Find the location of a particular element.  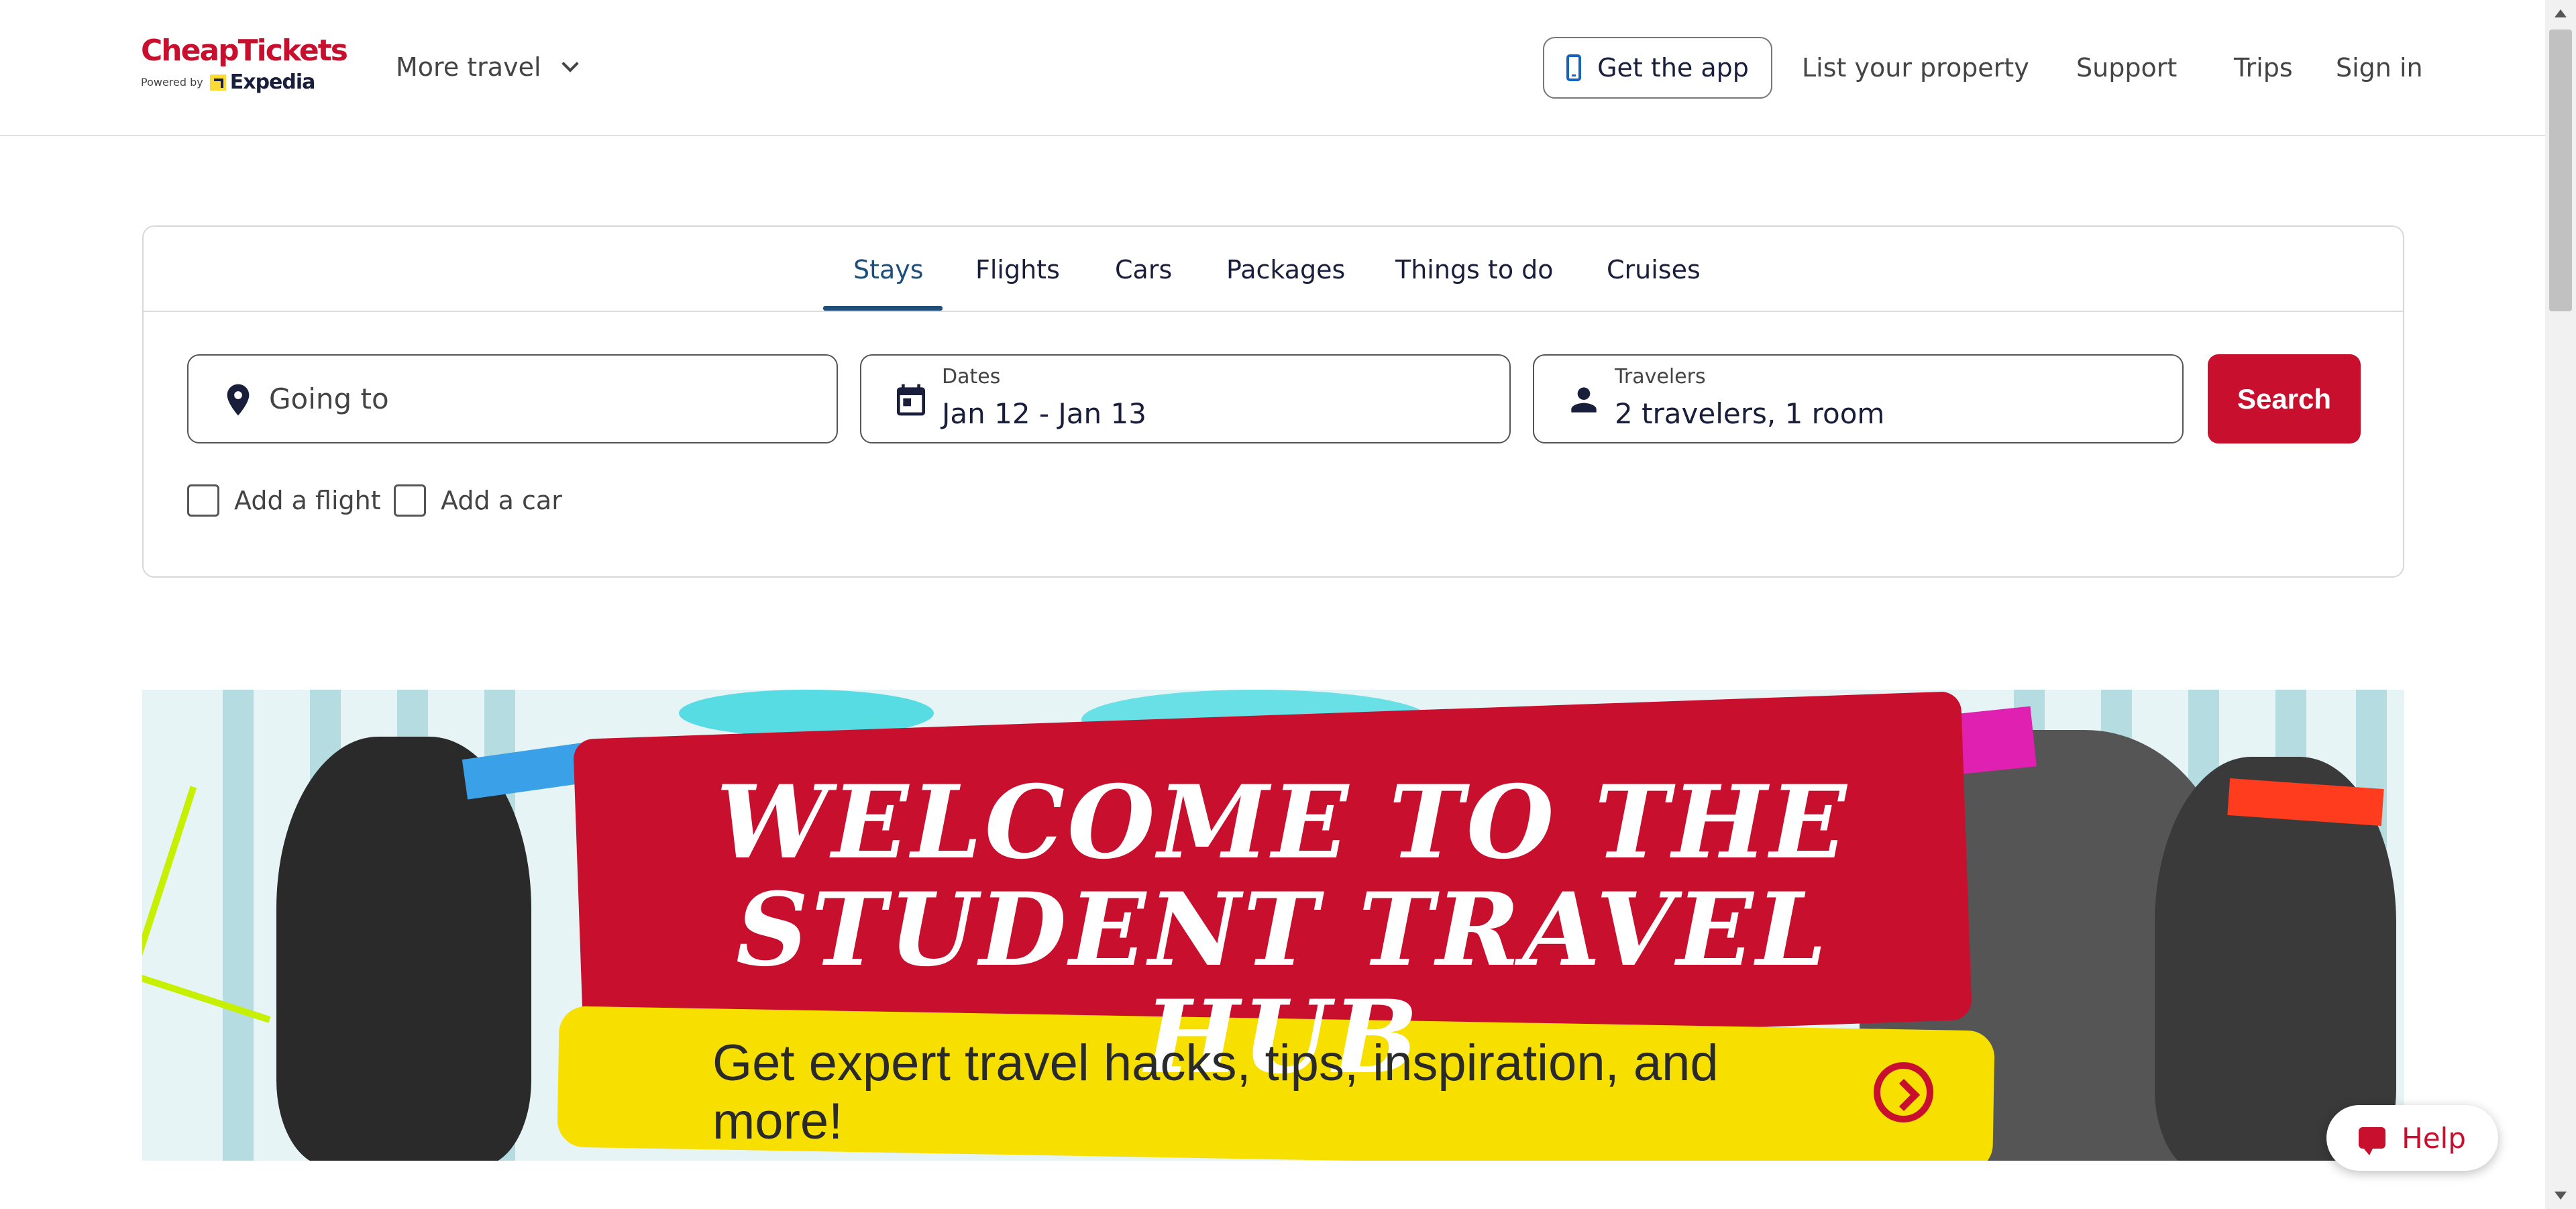

tab-packages: Packages is located at coordinates (1285, 269).